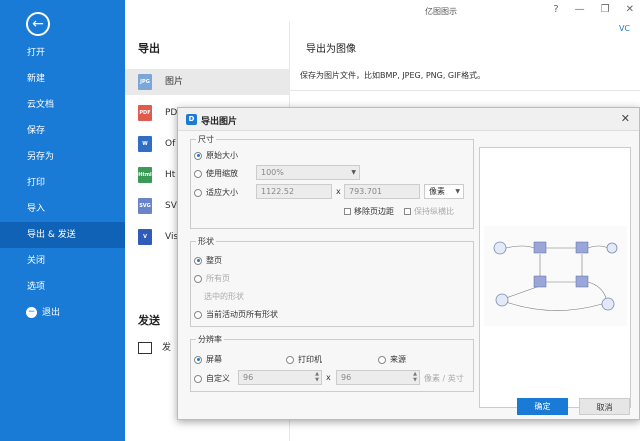  What do you see at coordinates (605, 9) in the screenshot?
I see `maximize-icon: ❐` at bounding box center [605, 9].